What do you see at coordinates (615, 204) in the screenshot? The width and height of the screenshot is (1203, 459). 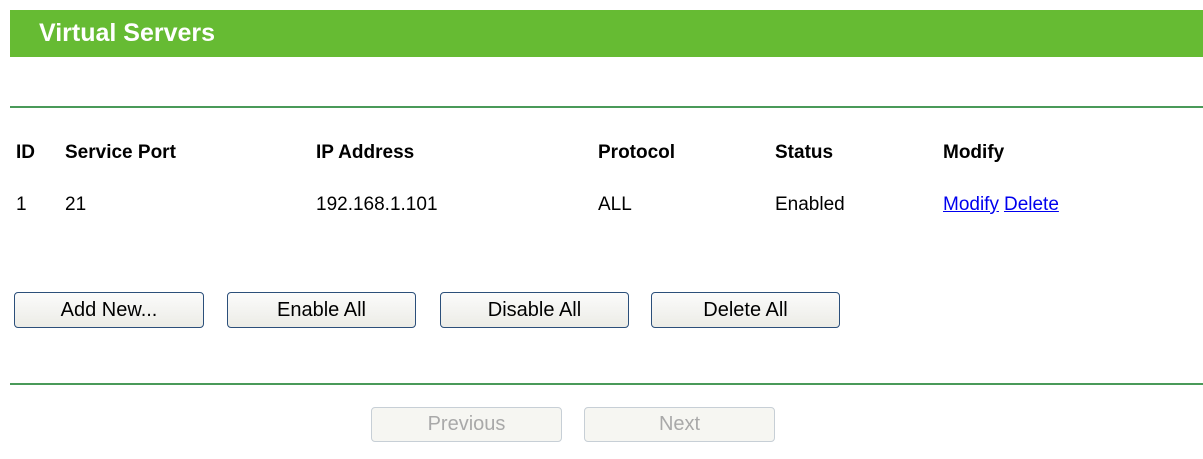 I see `row-protocol: ALL` at bounding box center [615, 204].